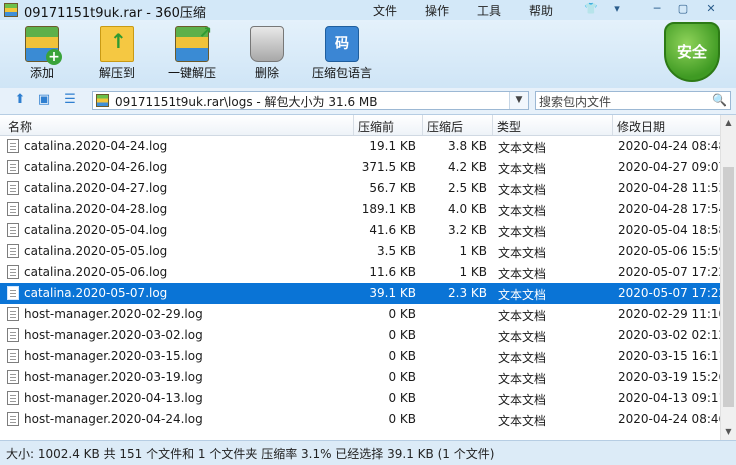  Describe the element at coordinates (385, 10) in the screenshot. I see `menu-file: 文件` at that location.